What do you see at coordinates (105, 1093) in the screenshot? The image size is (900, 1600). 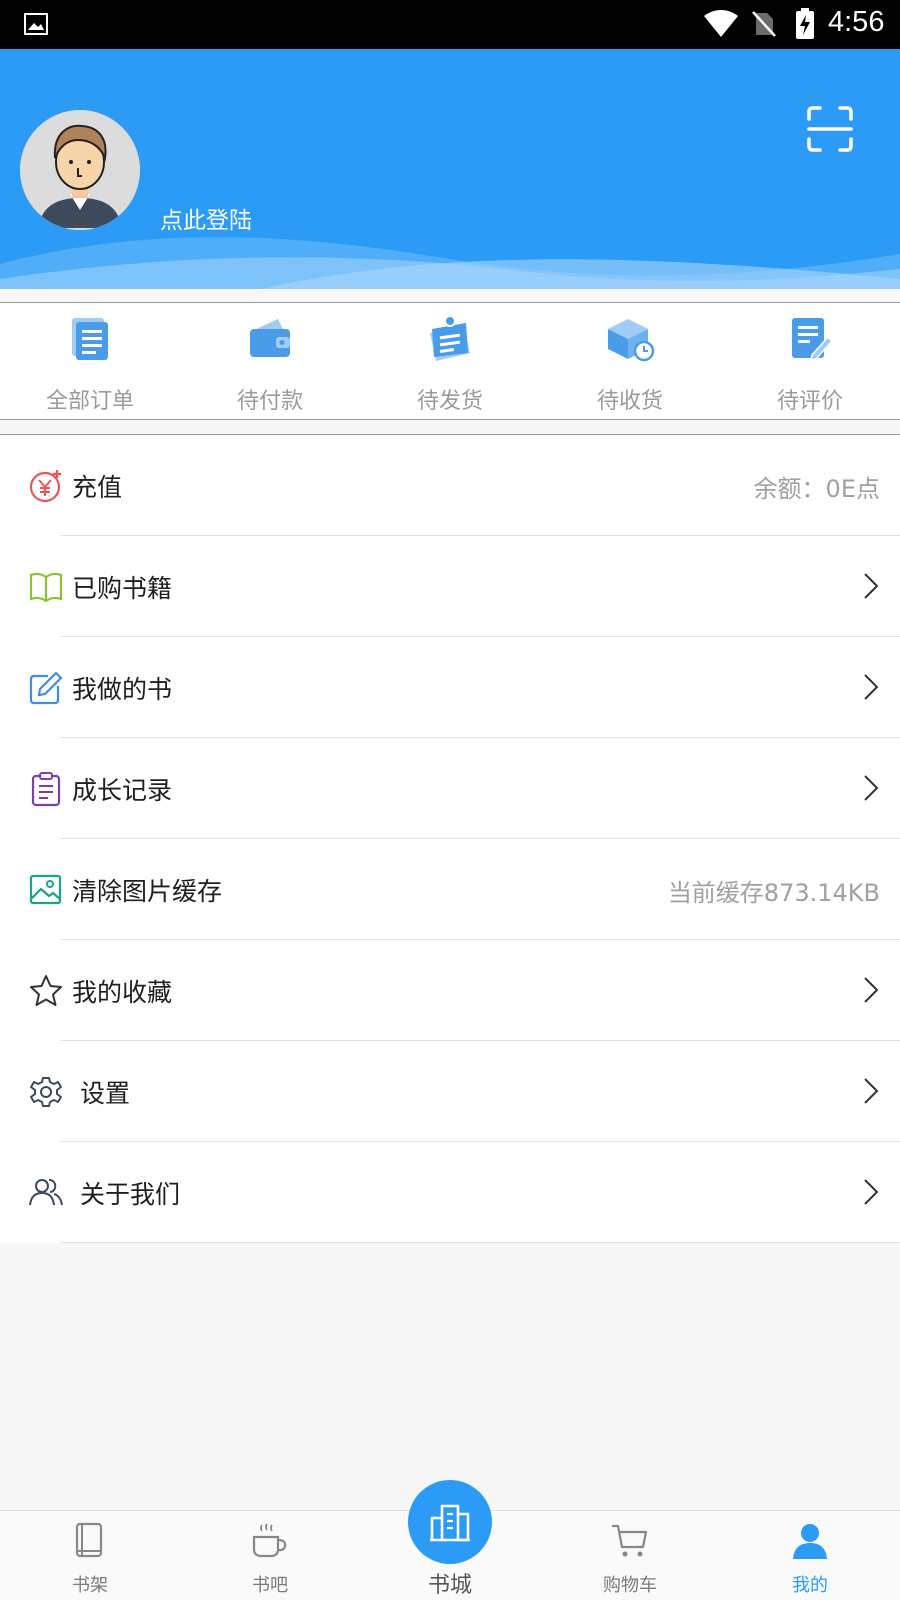 I see `menu-label-settings: 设置` at bounding box center [105, 1093].